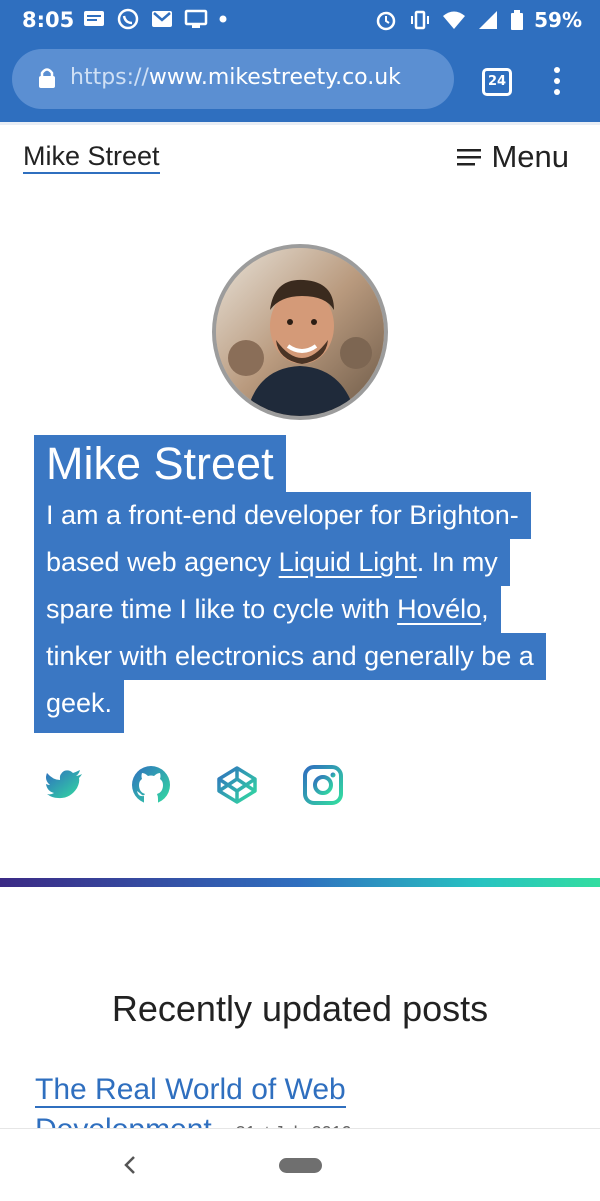  Describe the element at coordinates (300, 19) in the screenshot. I see `status-bar: 8:05 59%` at that location.